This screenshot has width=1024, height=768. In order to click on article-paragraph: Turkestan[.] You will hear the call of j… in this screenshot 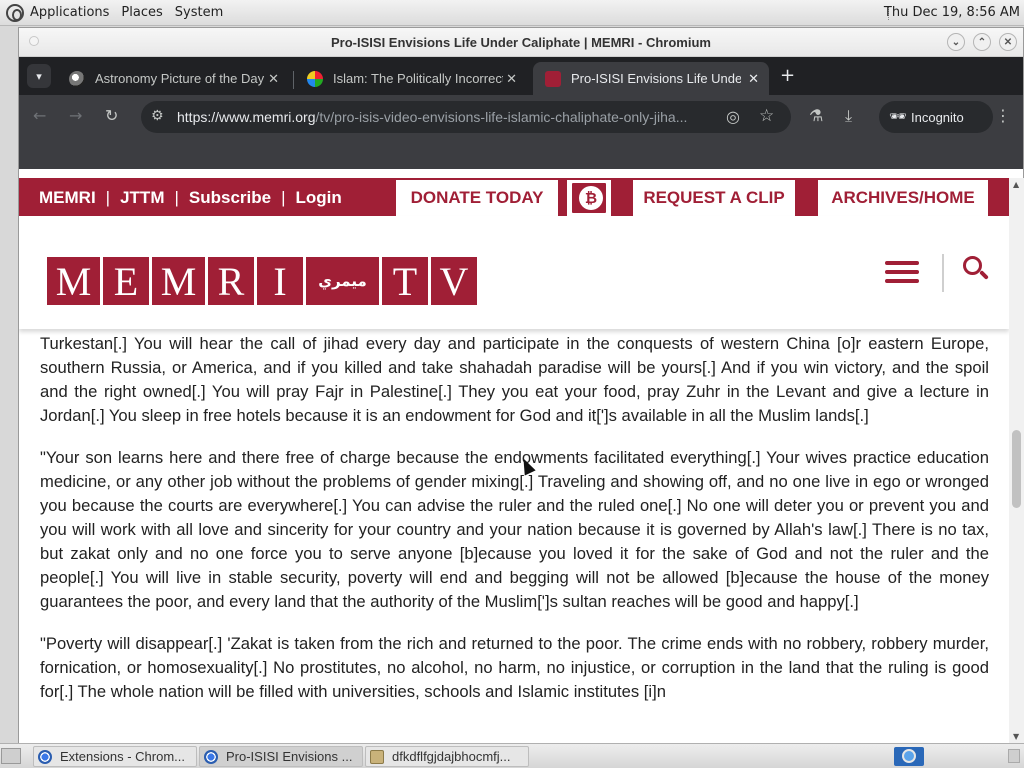, I will do `click(514, 379)`.